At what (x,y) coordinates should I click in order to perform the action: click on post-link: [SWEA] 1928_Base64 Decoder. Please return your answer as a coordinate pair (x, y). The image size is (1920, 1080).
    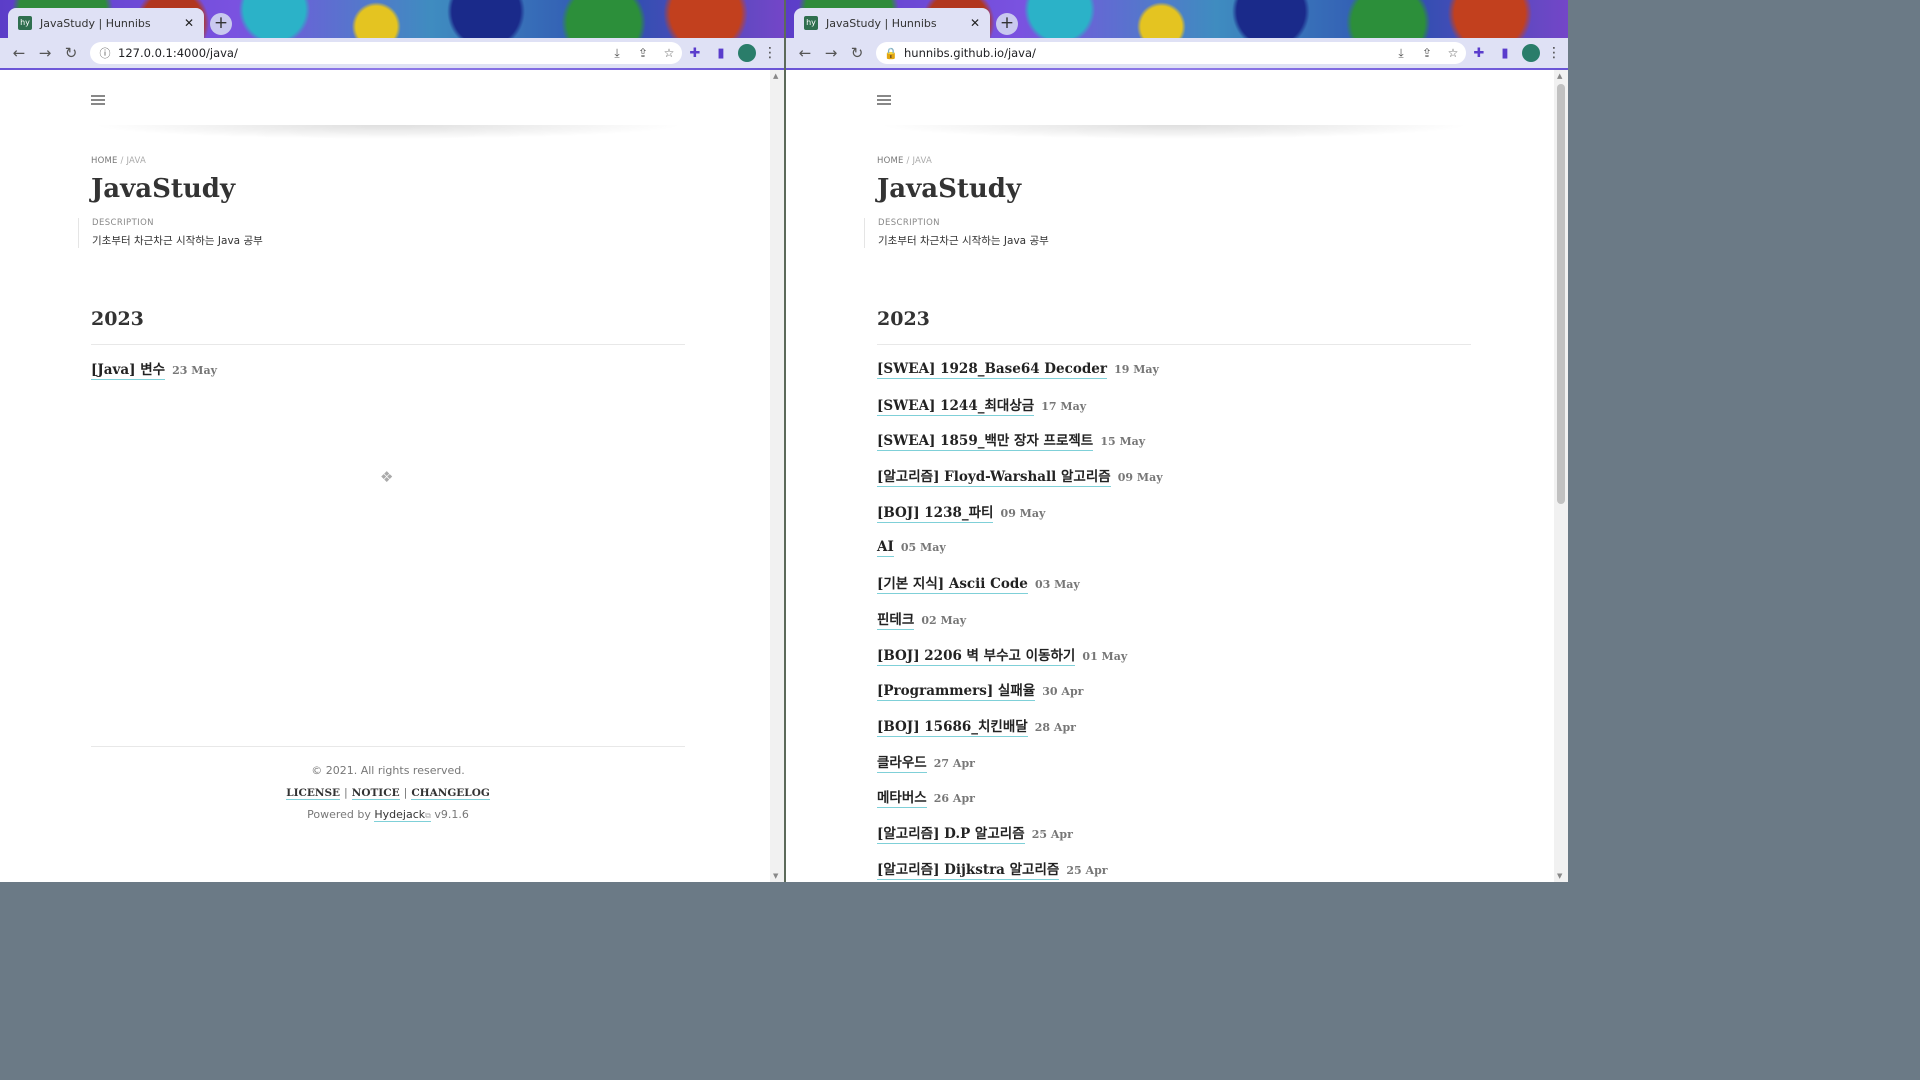
    Looking at the image, I should click on (992, 370).